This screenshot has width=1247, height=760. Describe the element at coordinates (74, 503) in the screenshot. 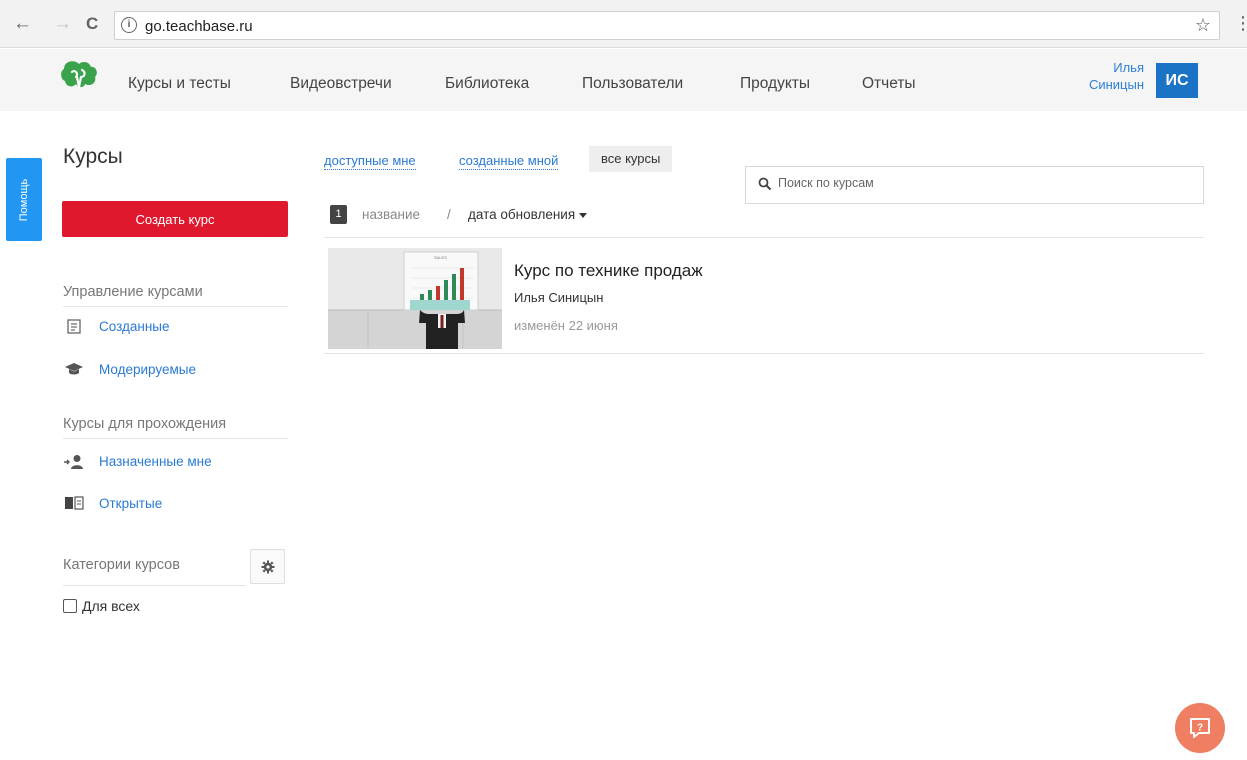

I see `open-book-icon` at that location.